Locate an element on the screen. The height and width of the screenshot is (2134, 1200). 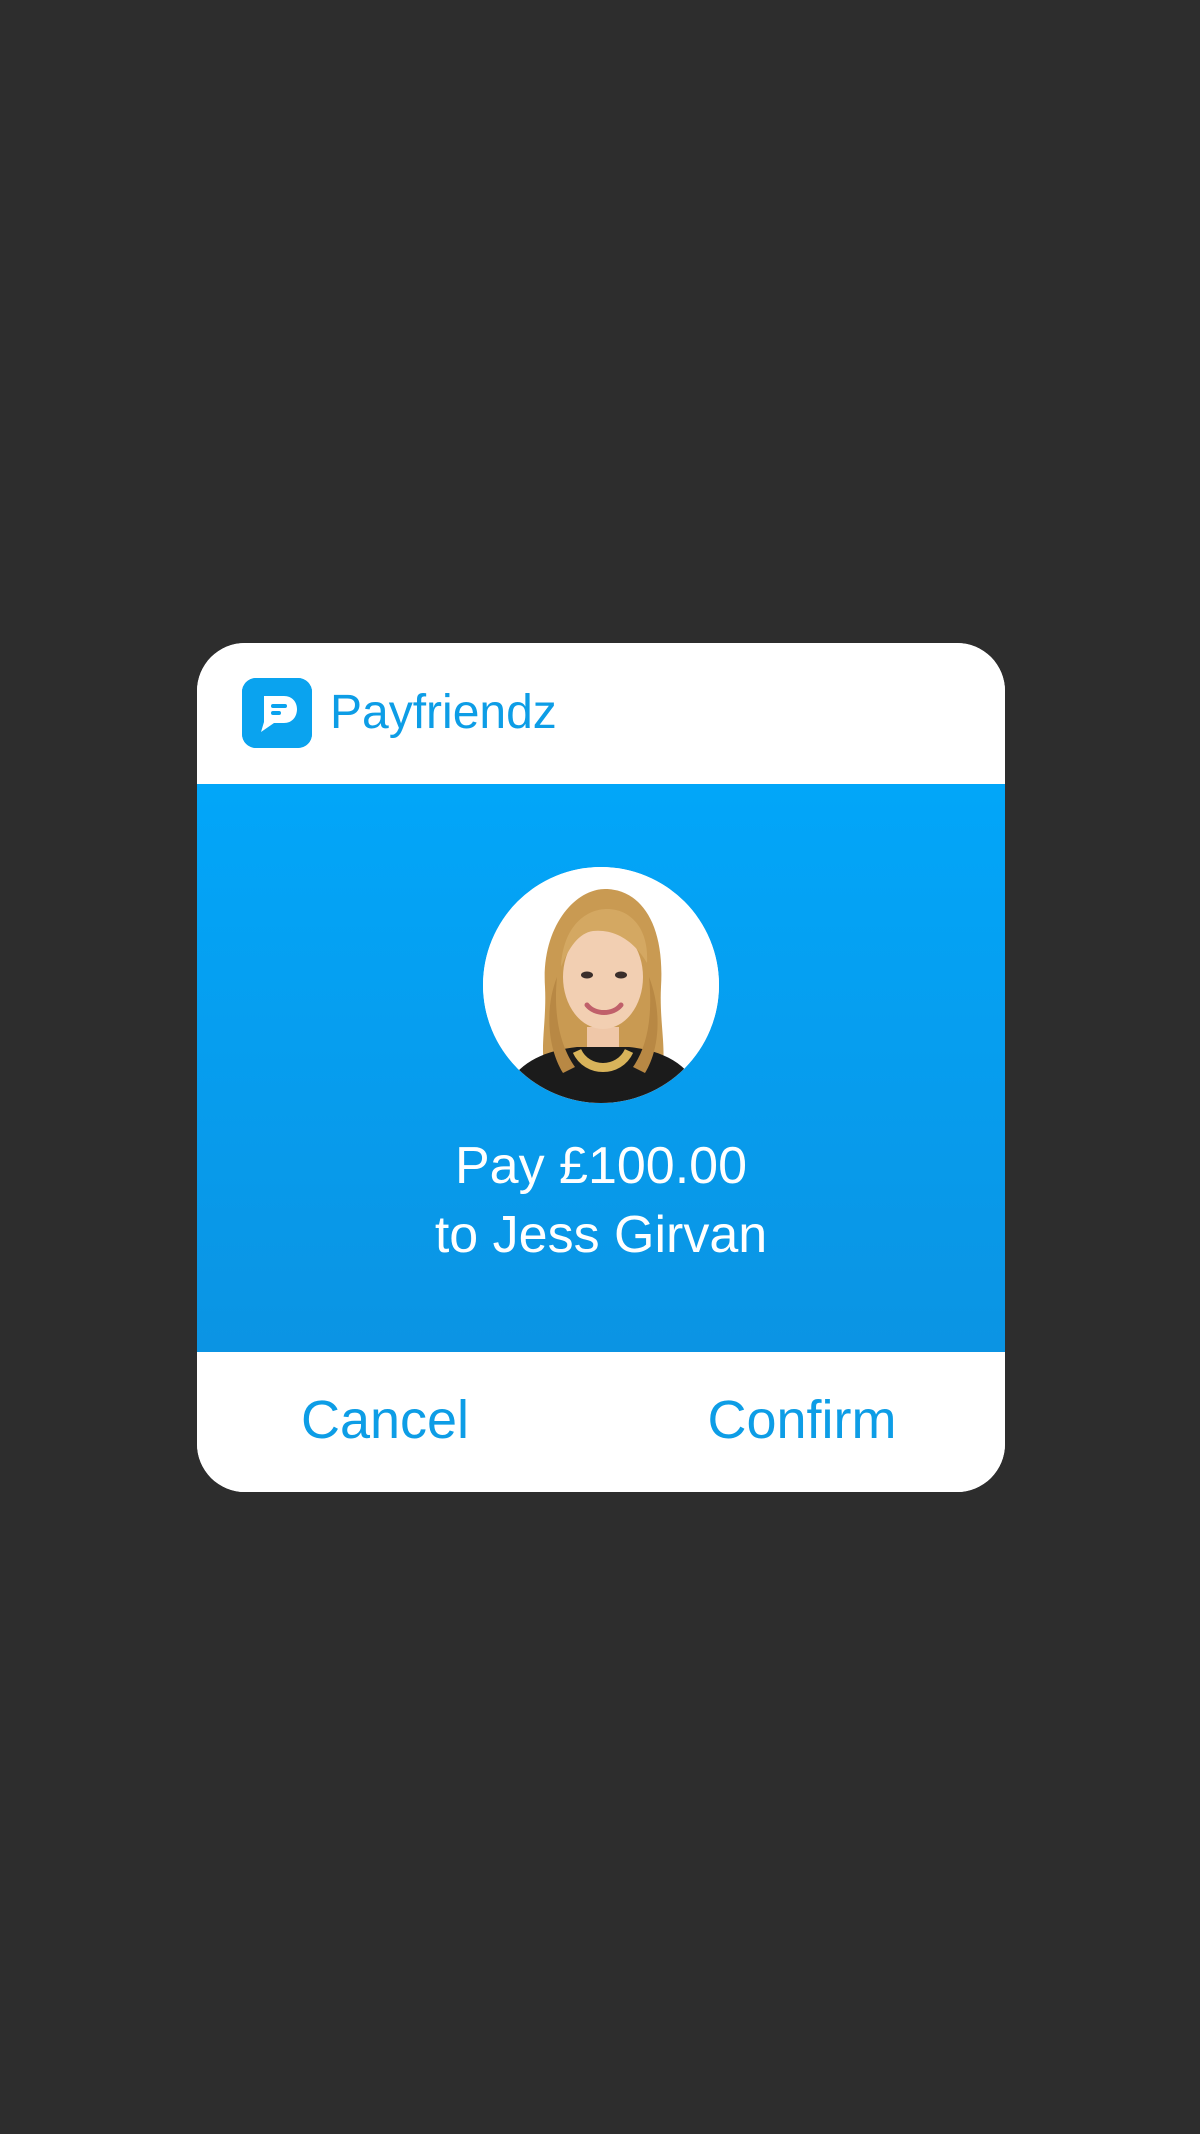
payment-amount: Pay £100.00 is located at coordinates (601, 1166).